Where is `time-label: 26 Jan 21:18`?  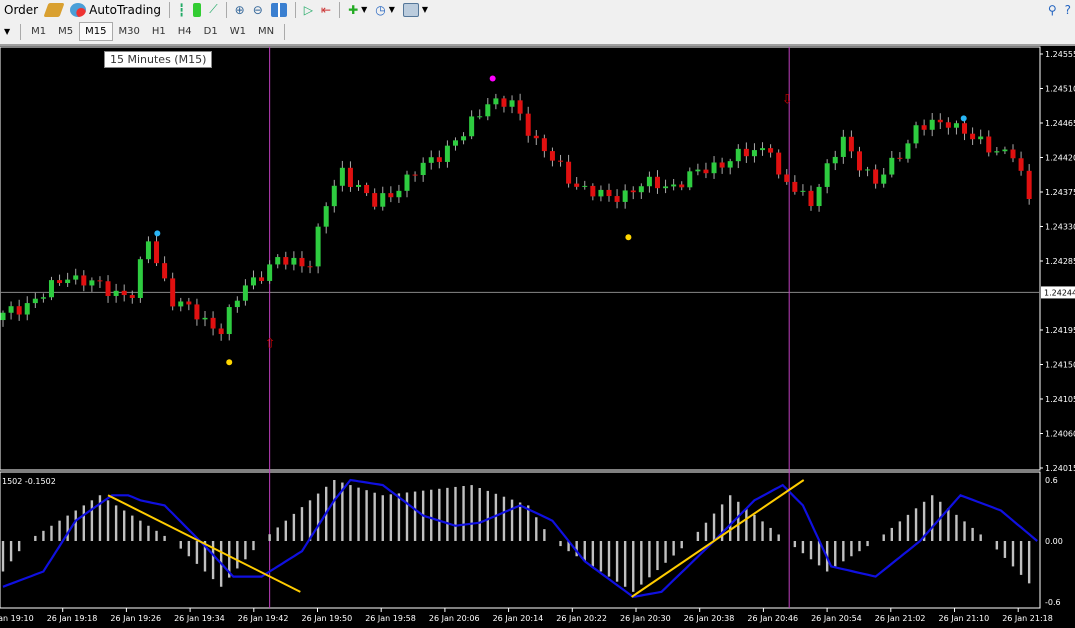 time-label: 26 Jan 21:18 is located at coordinates (1027, 618).